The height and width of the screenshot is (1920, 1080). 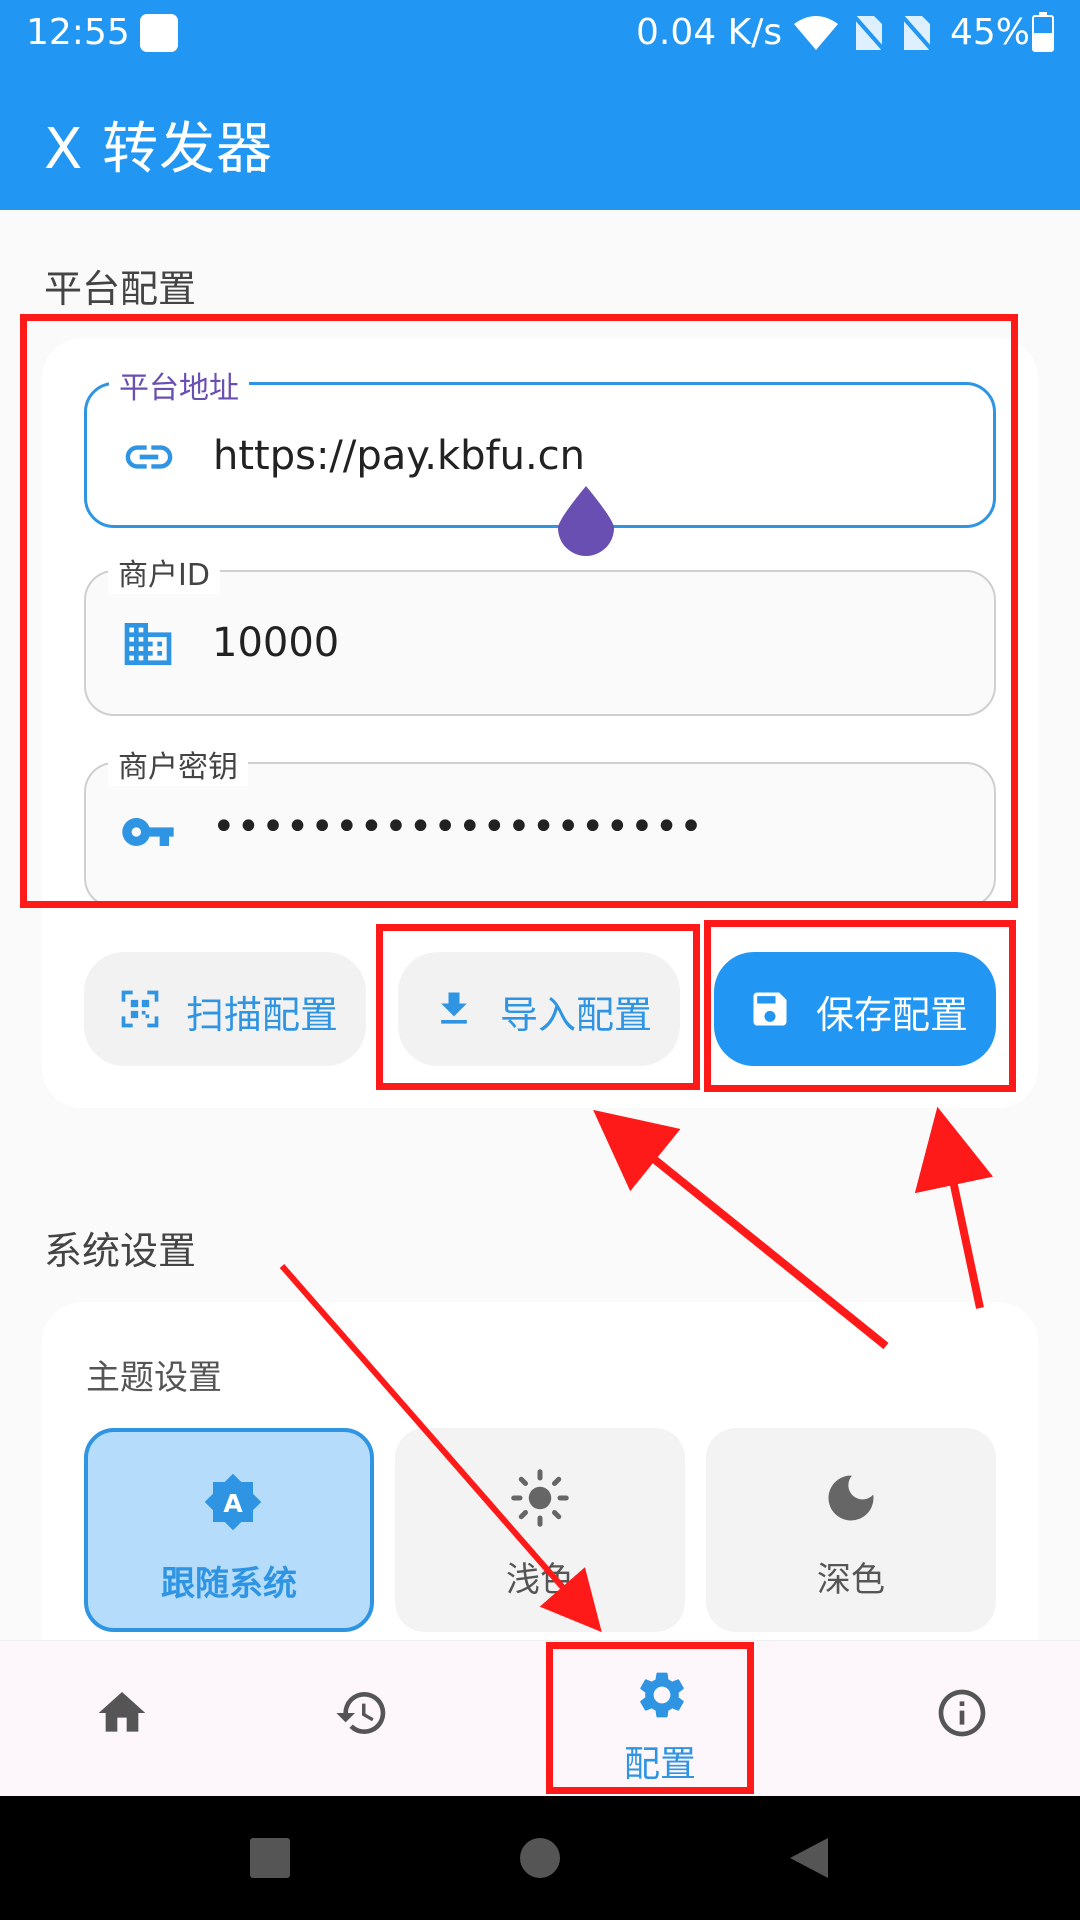 I want to click on system-navigation-bar, so click(x=540, y=1858).